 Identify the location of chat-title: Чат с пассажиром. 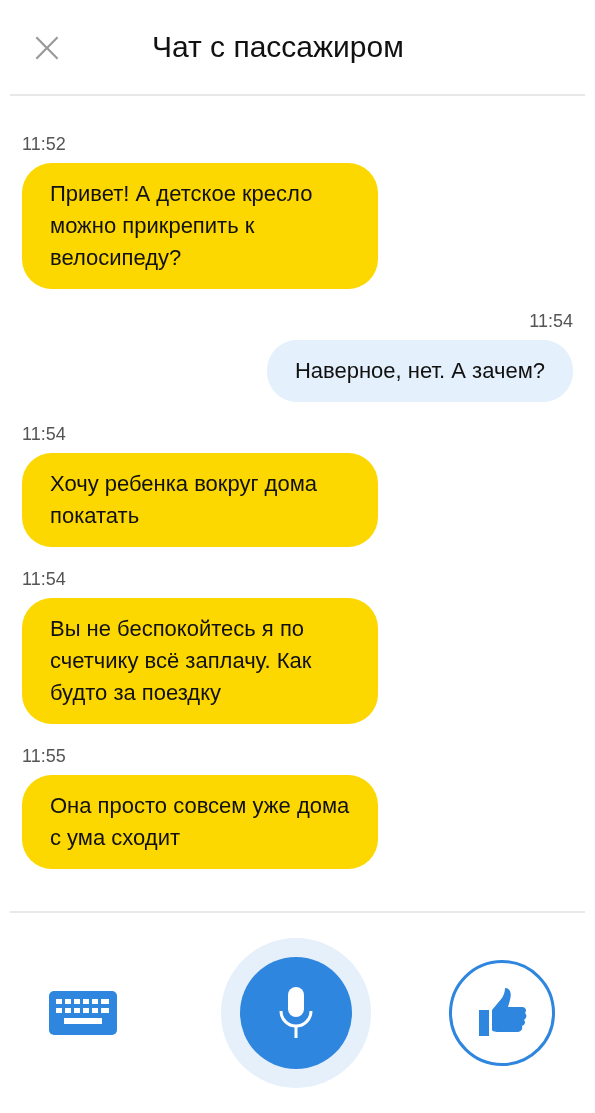
(278, 47).